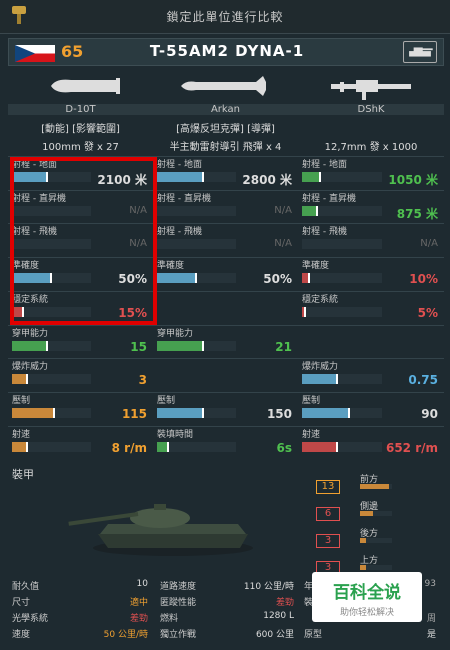 This screenshot has height=650, width=450. What do you see at coordinates (83, 241) in the screenshot?
I see `highlight-box` at bounding box center [83, 241].